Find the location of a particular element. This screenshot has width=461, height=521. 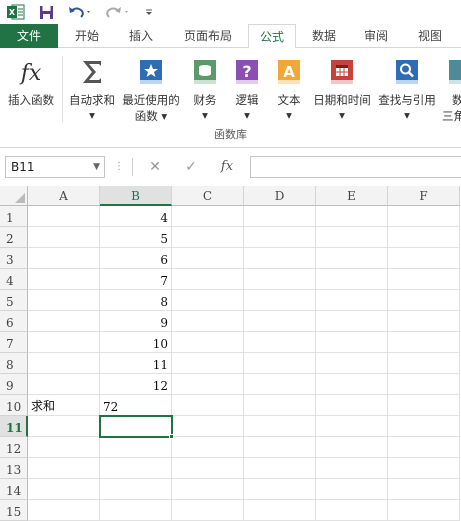

cell-a5 is located at coordinates (64, 300).